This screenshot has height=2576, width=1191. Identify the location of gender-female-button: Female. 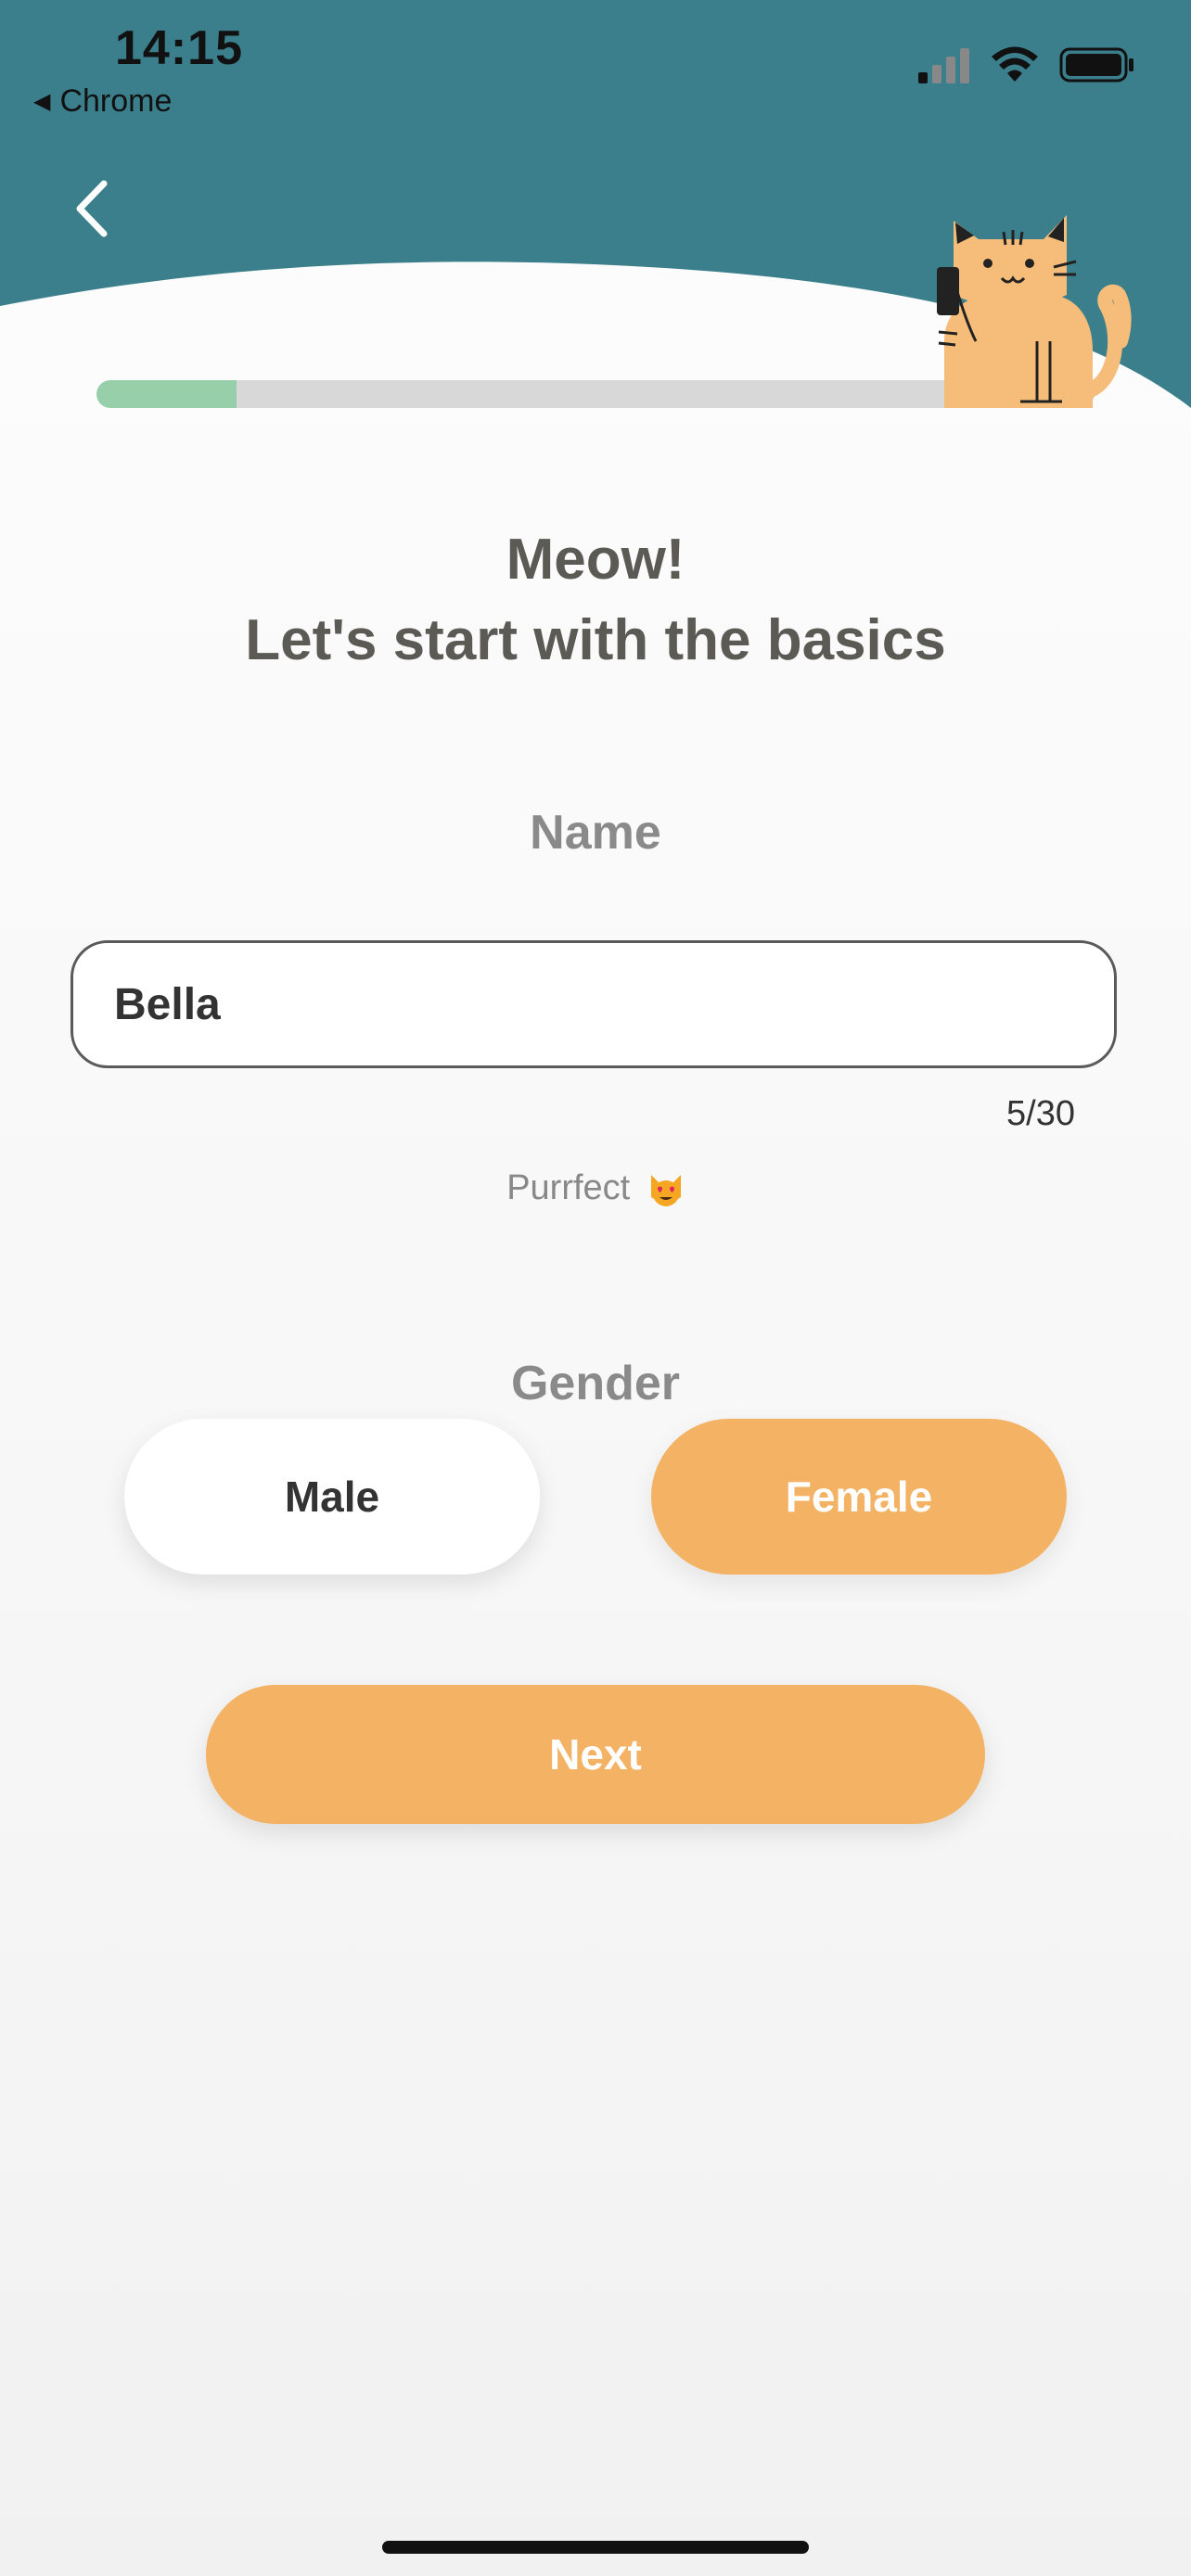
(859, 1497).